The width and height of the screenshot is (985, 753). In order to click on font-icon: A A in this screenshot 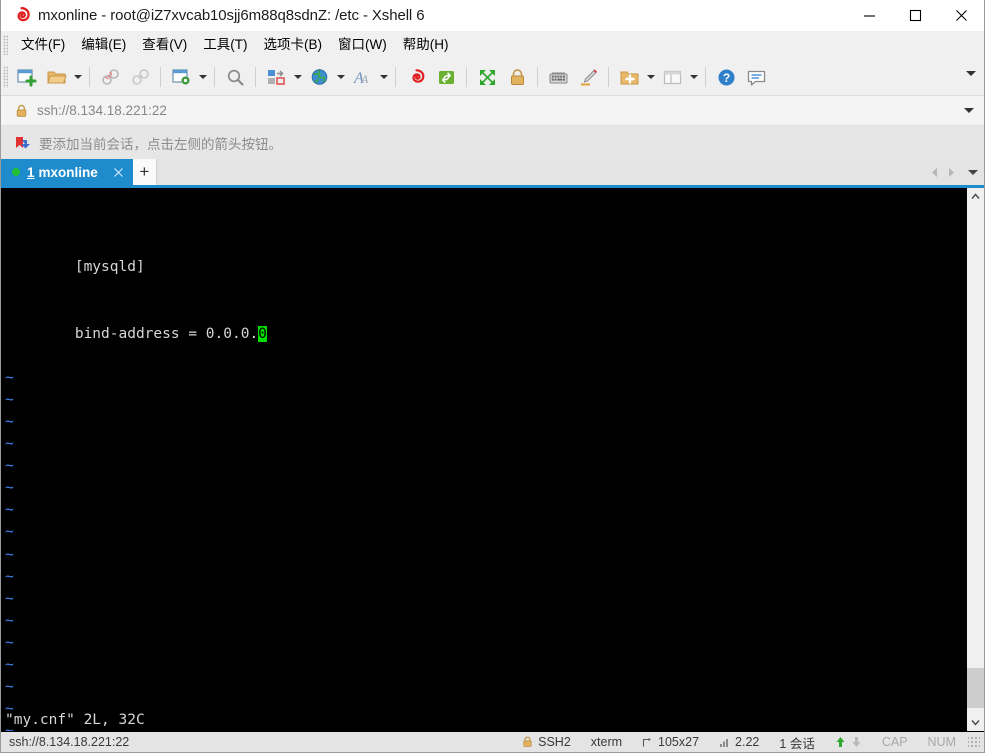, I will do `click(362, 77)`.